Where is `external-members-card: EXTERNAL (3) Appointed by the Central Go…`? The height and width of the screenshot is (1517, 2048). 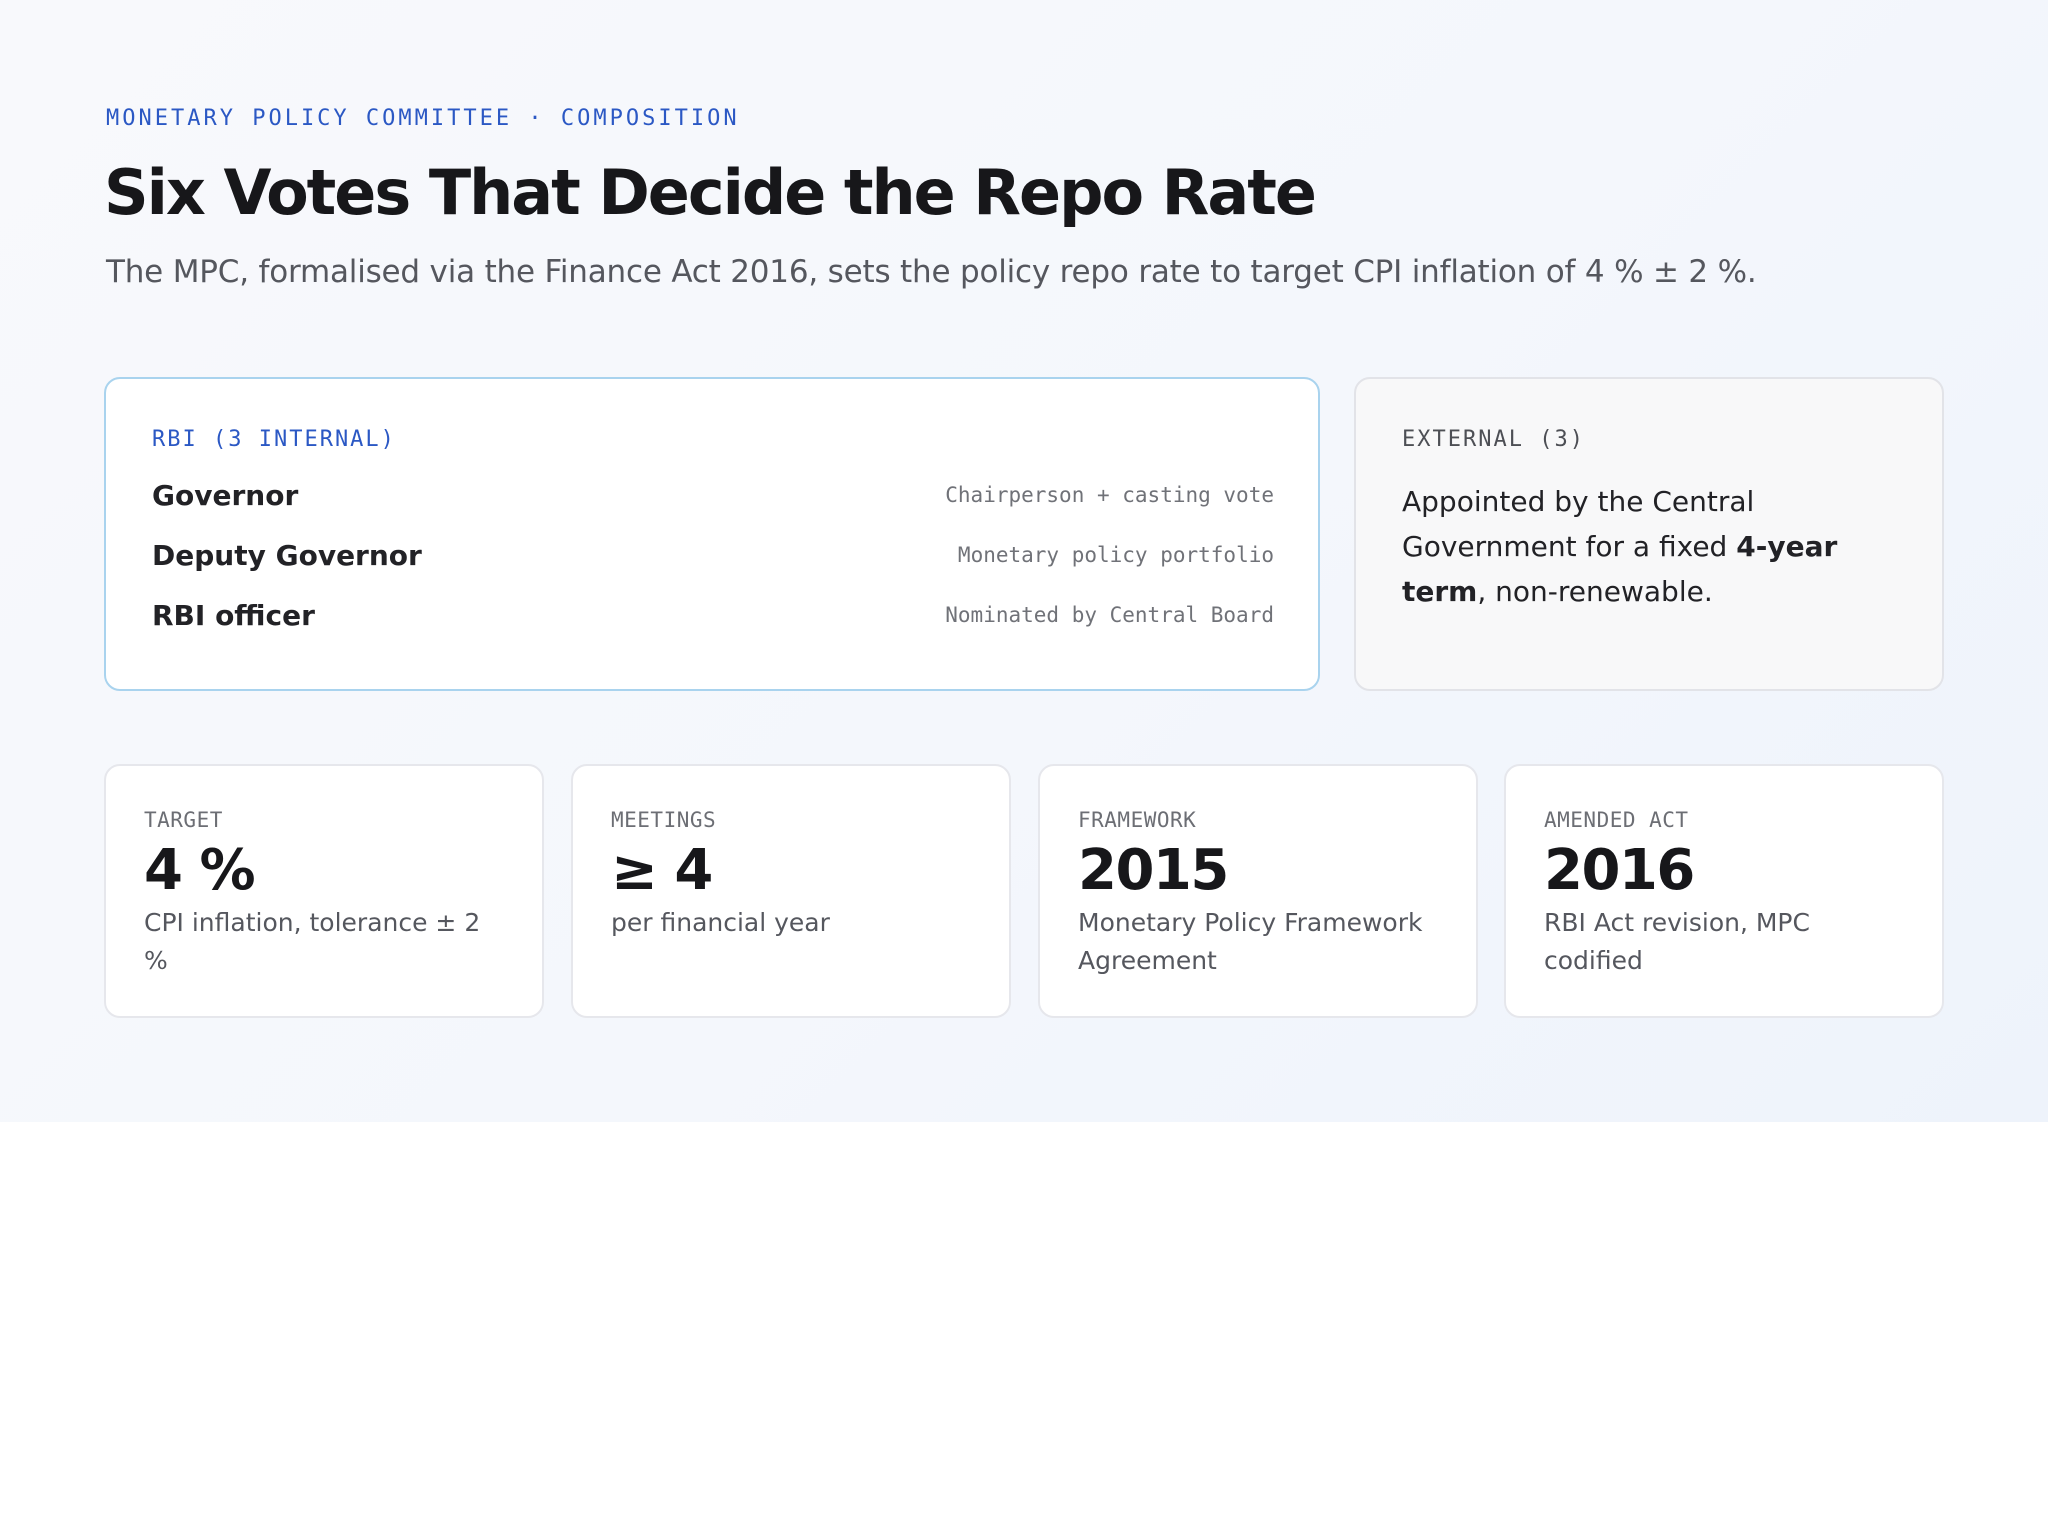
external-members-card: EXTERNAL (3) Appointed by the Central Go… is located at coordinates (1649, 534).